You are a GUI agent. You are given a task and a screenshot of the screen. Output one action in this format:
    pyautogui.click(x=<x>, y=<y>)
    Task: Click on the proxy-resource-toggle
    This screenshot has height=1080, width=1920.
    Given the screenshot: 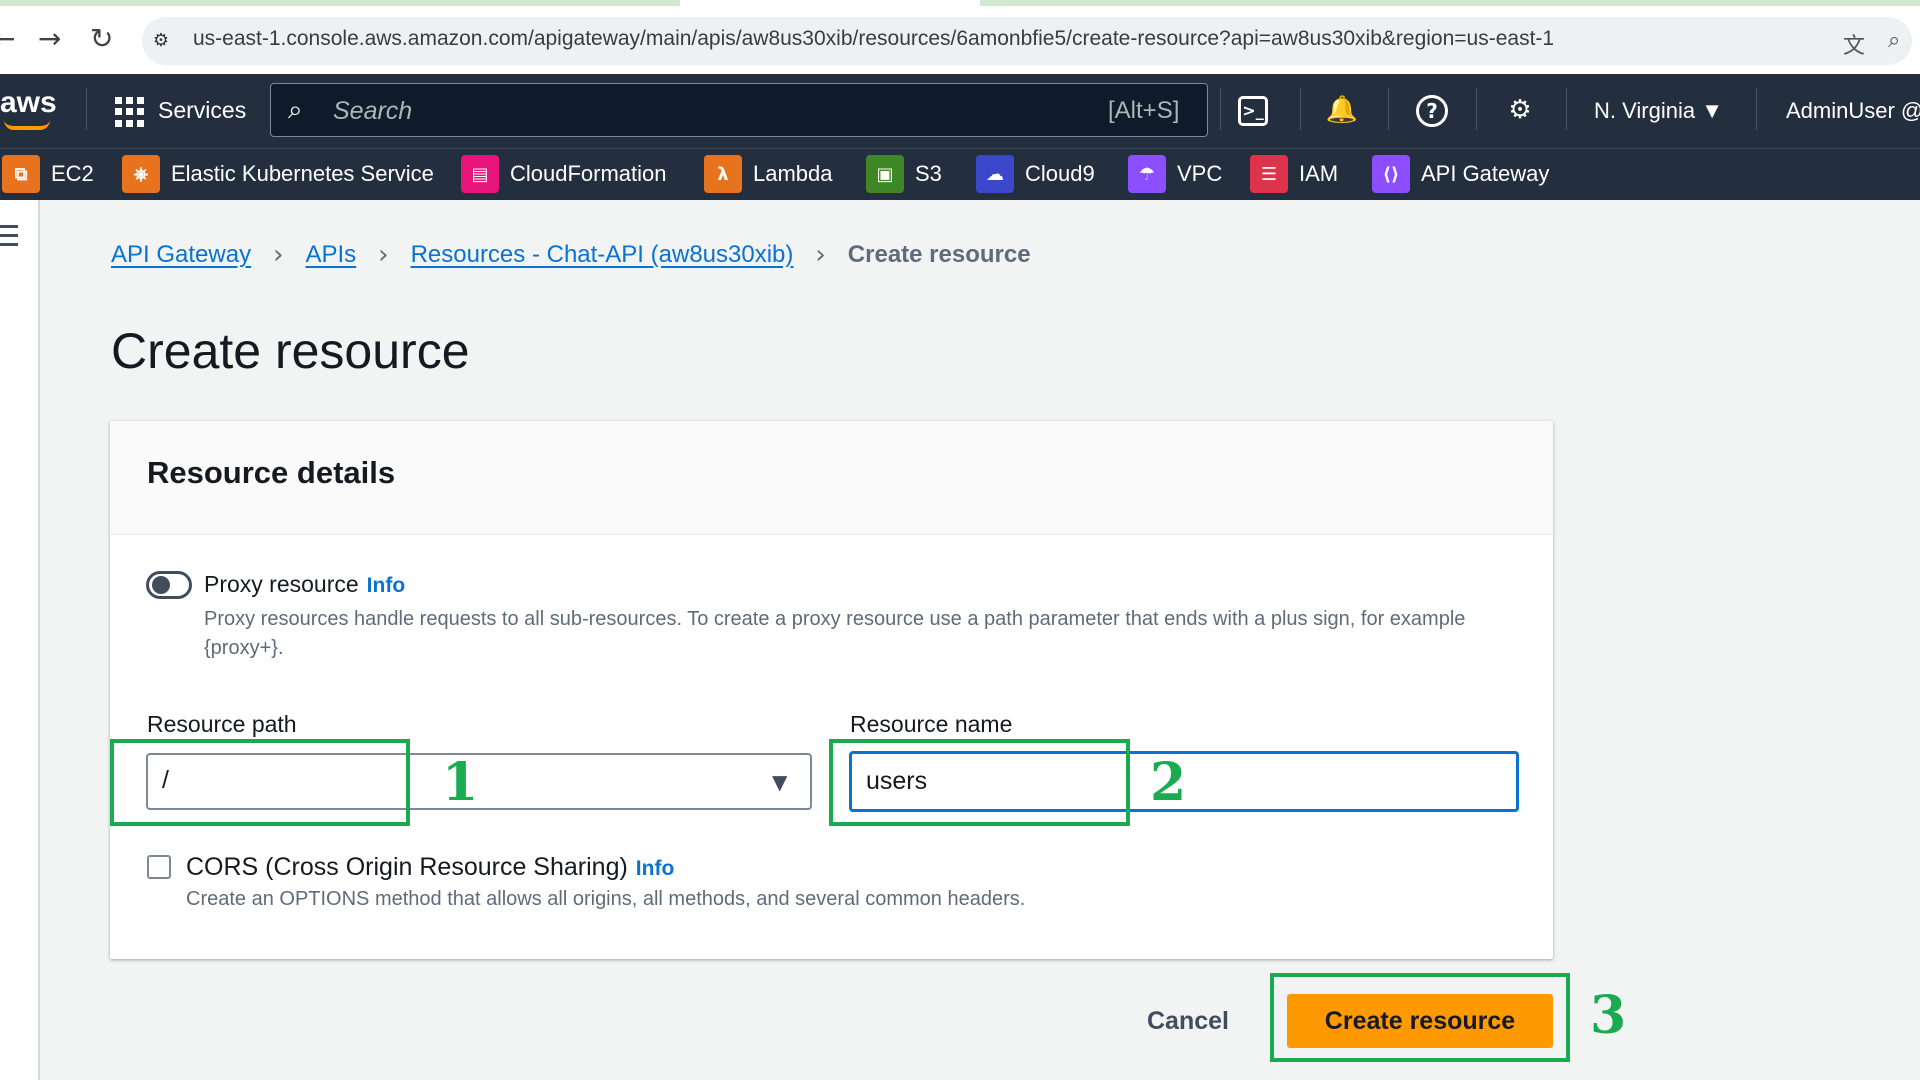 What is the action you would take?
    pyautogui.click(x=169, y=585)
    